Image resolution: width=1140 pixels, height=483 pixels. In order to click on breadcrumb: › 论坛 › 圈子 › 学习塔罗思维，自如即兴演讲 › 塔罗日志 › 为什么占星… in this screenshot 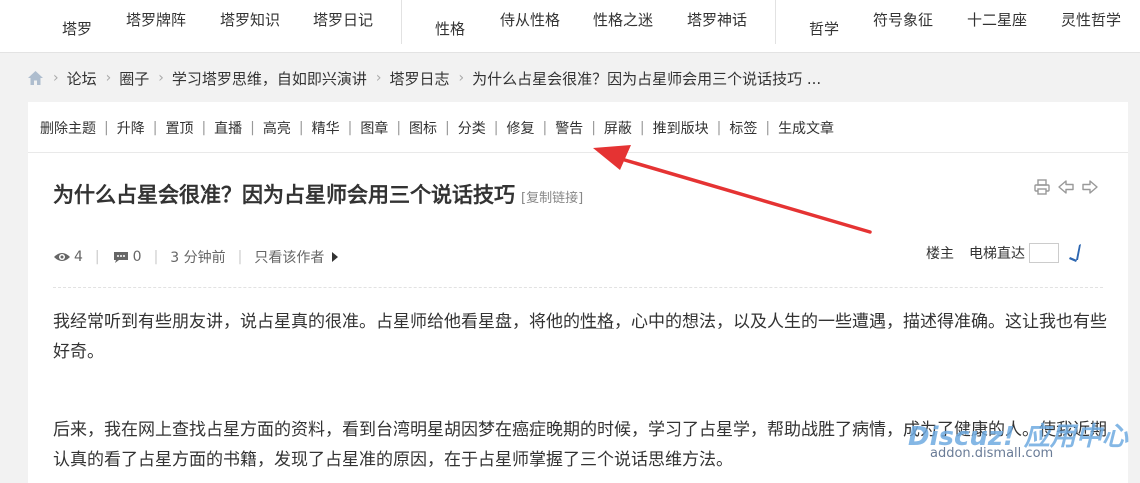, I will do `click(424, 78)`.